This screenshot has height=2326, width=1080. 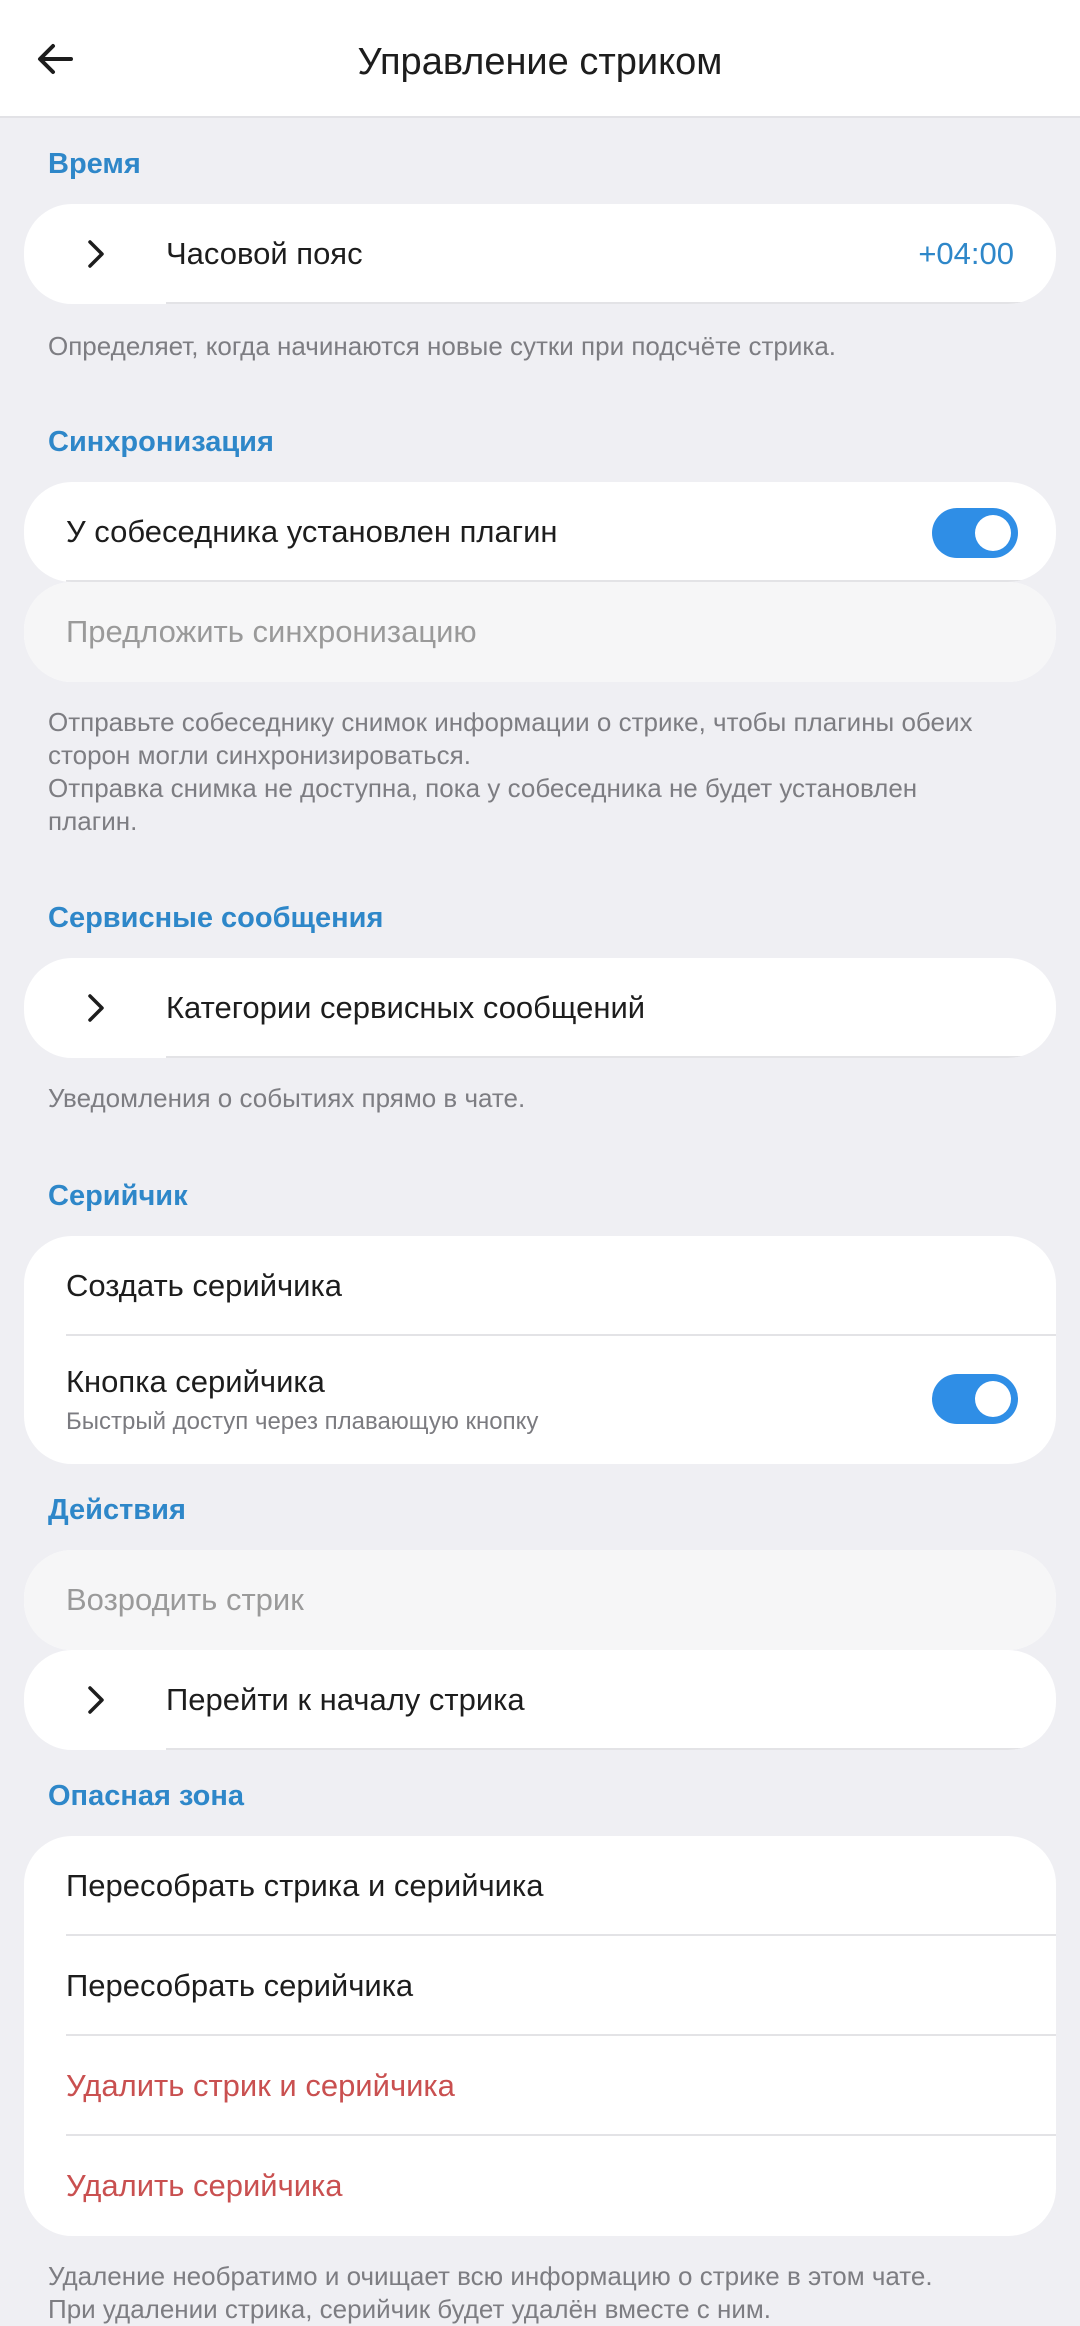 What do you see at coordinates (216, 918) in the screenshot?
I see `section-header-service: Сервисные сообщения` at bounding box center [216, 918].